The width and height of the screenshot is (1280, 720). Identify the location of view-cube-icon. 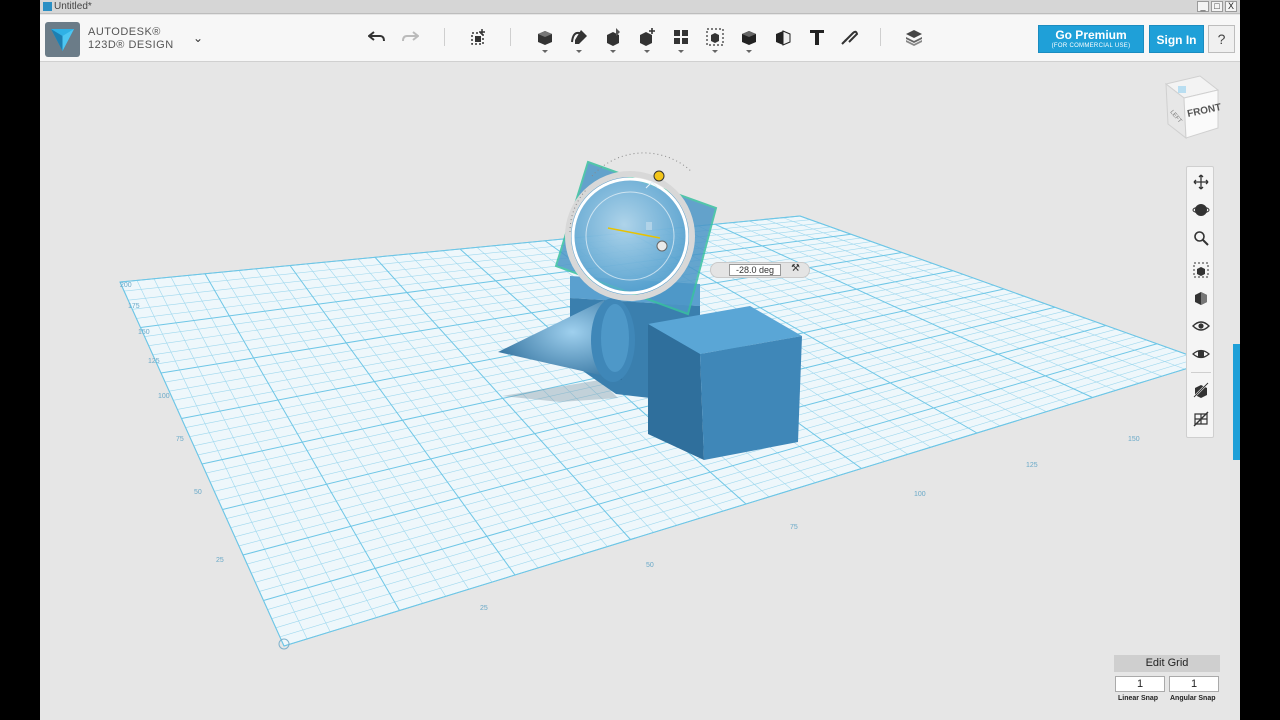
(1201, 298).